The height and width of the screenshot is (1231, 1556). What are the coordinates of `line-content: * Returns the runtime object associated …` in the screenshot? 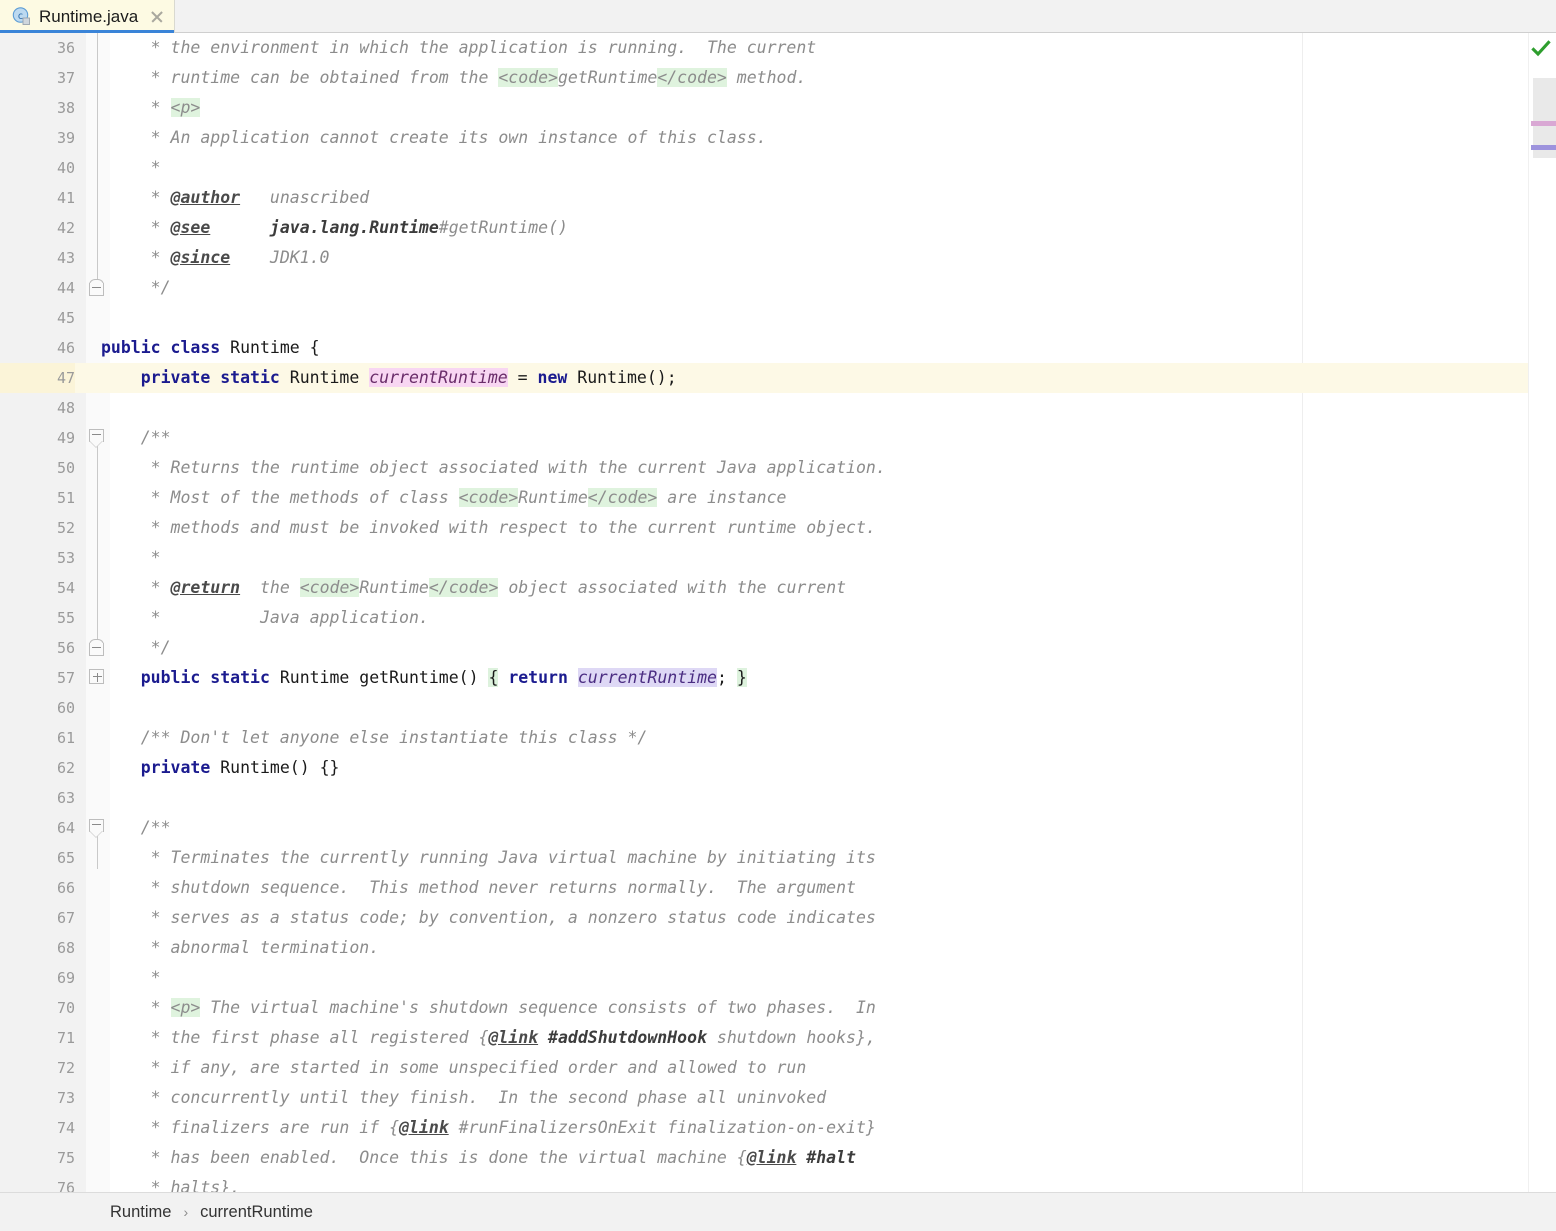 It's located at (493, 468).